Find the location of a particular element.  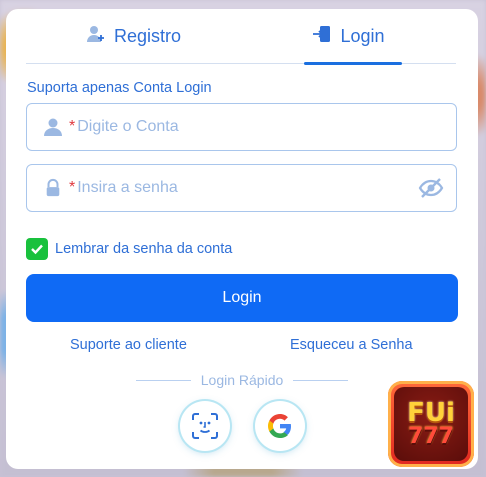

password-field: * is located at coordinates (241, 188).